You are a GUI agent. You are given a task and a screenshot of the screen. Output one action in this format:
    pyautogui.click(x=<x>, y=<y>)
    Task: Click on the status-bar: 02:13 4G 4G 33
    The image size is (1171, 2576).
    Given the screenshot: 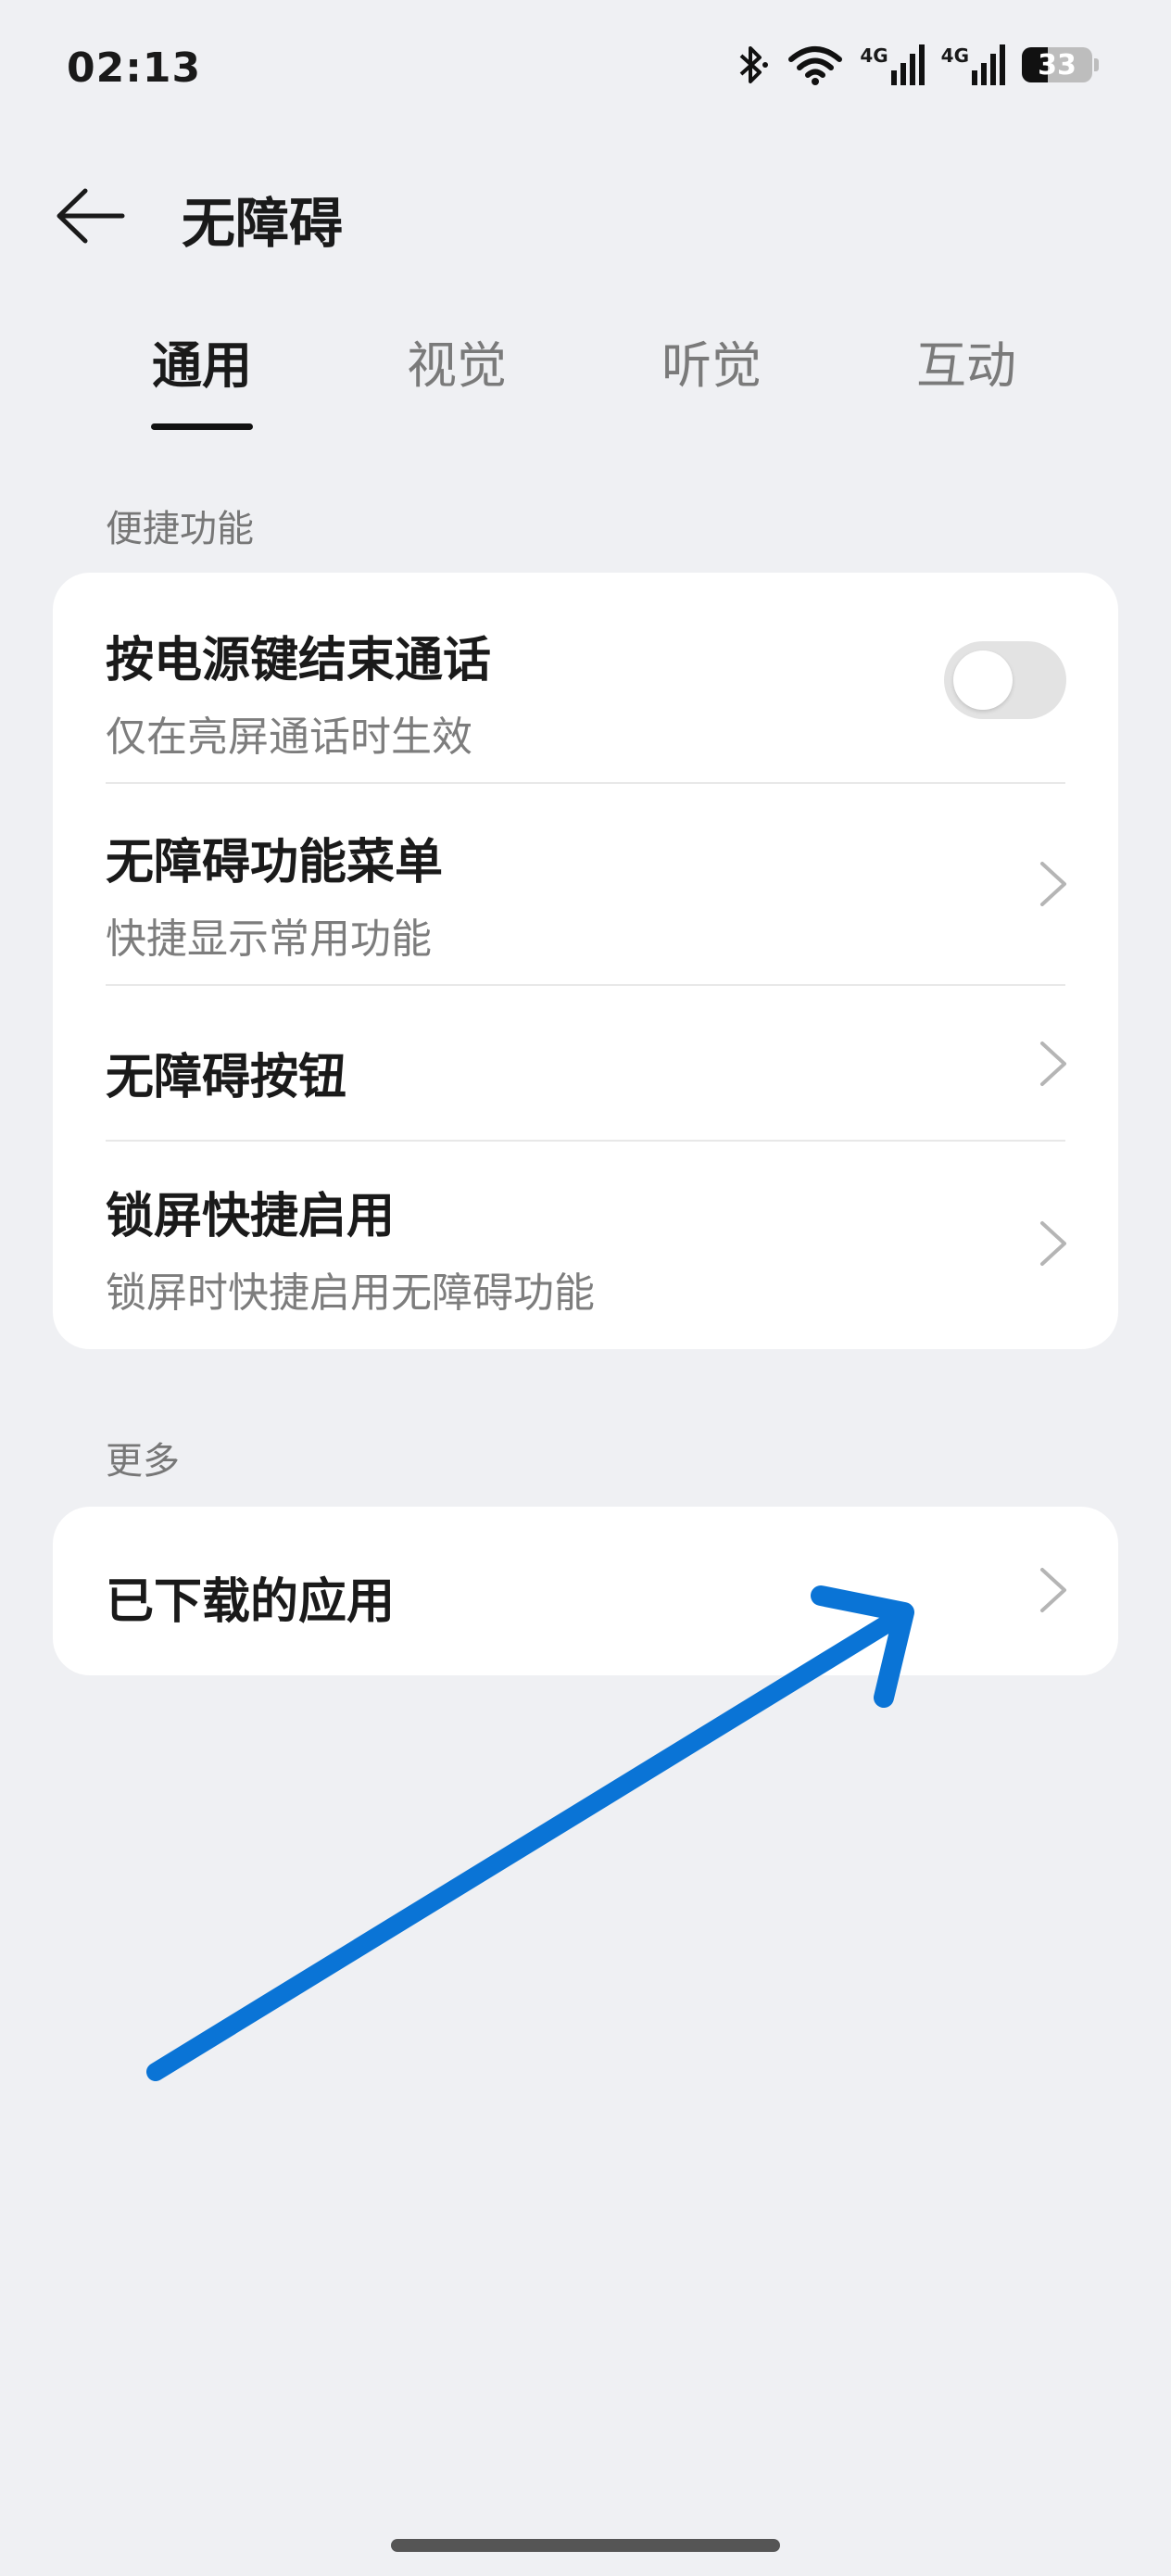 What is the action you would take?
    pyautogui.click(x=585, y=69)
    